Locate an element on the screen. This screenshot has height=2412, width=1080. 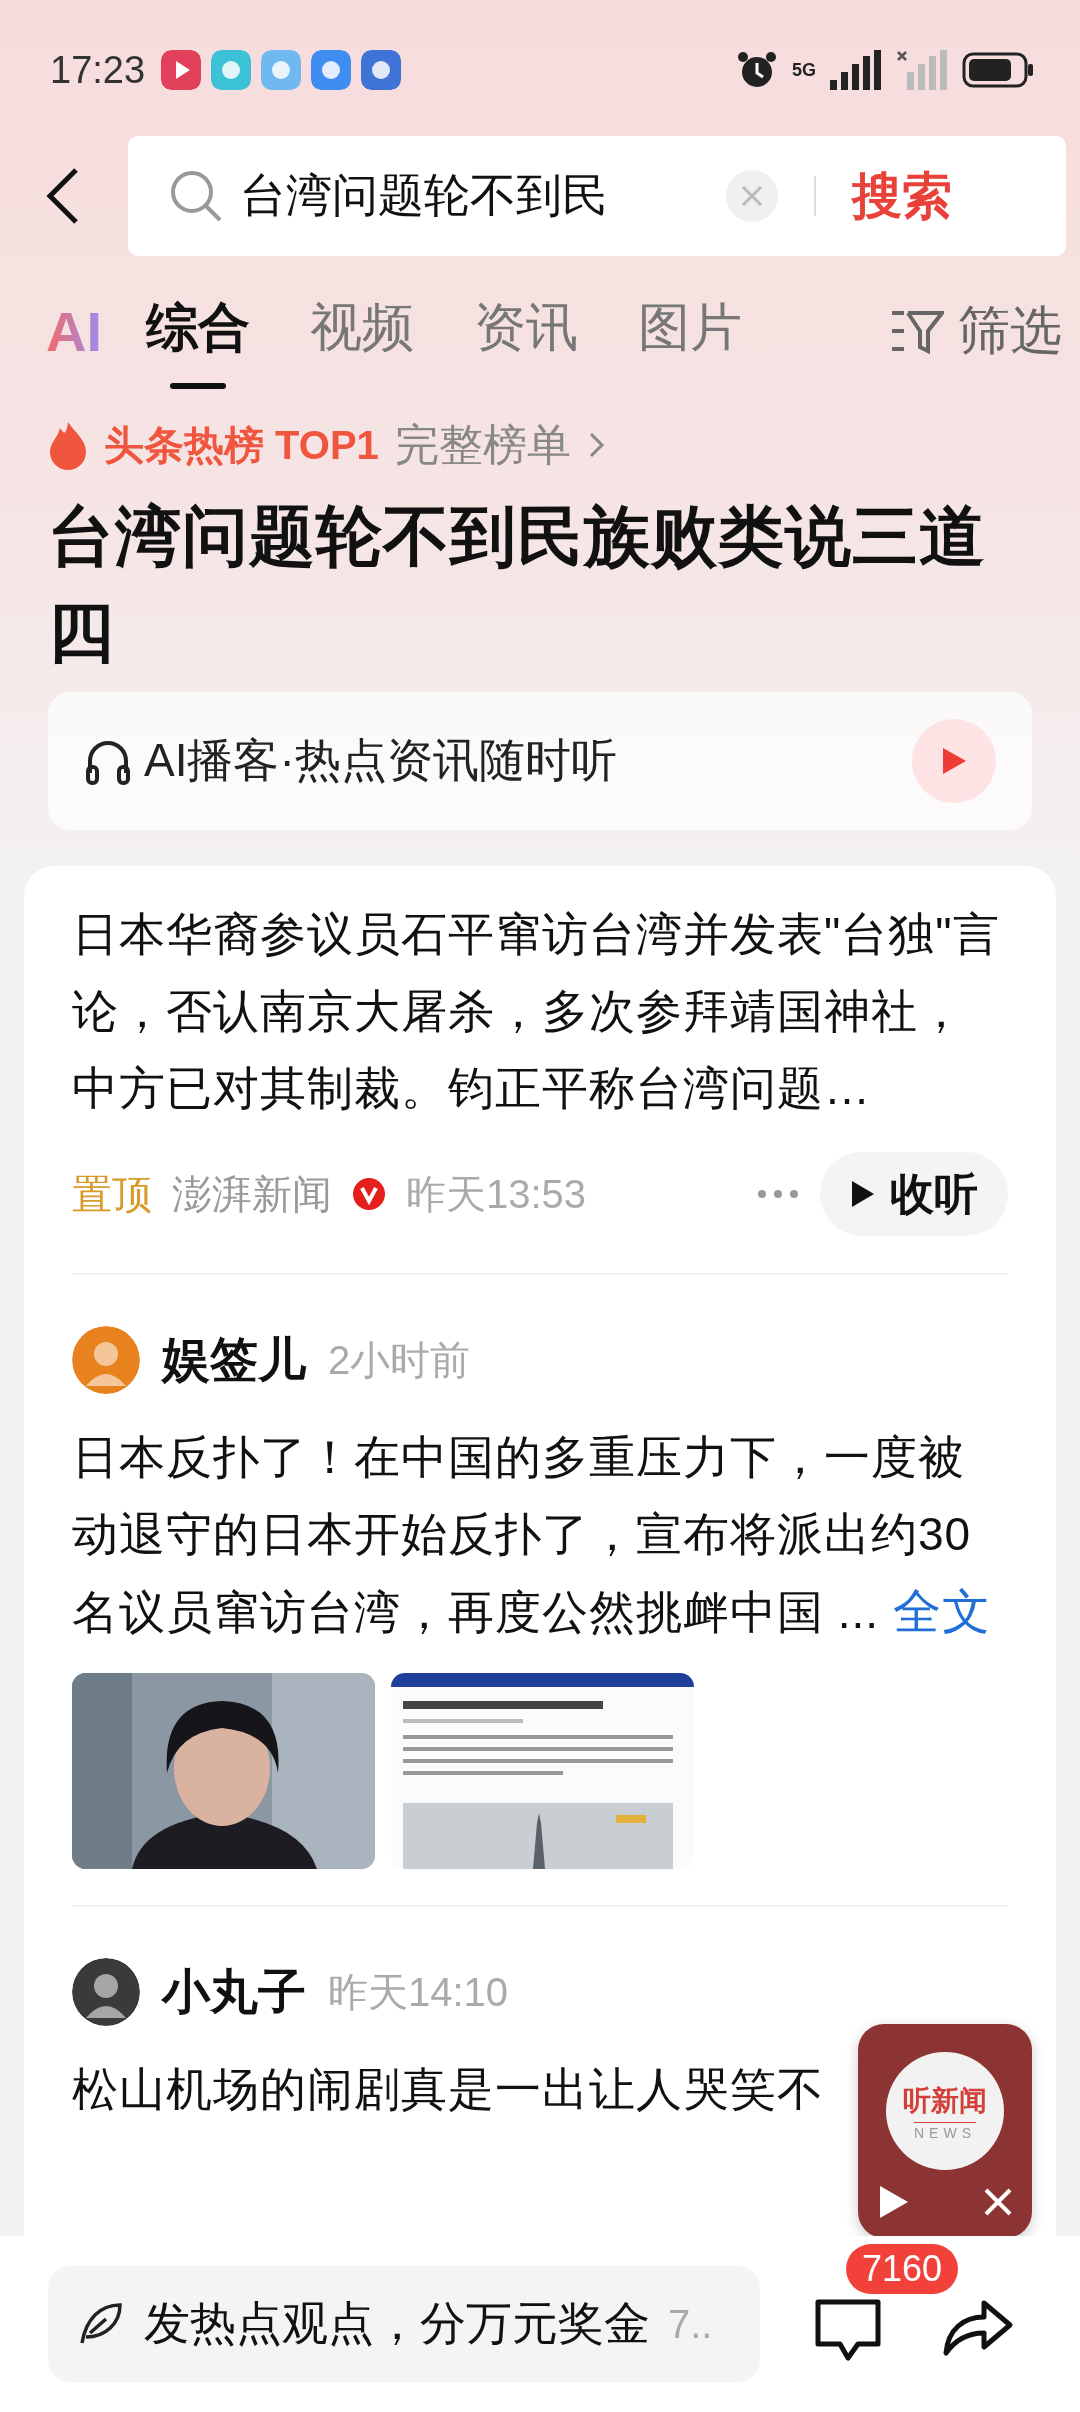
author-name: 娱签儿 is located at coordinates (234, 1360).